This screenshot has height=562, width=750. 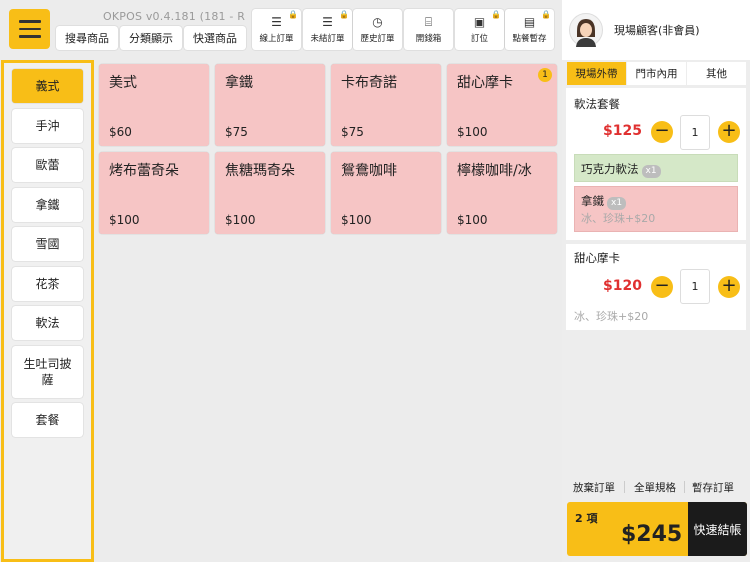 What do you see at coordinates (622, 286) in the screenshot?
I see `order-item-price: $120` at bounding box center [622, 286].